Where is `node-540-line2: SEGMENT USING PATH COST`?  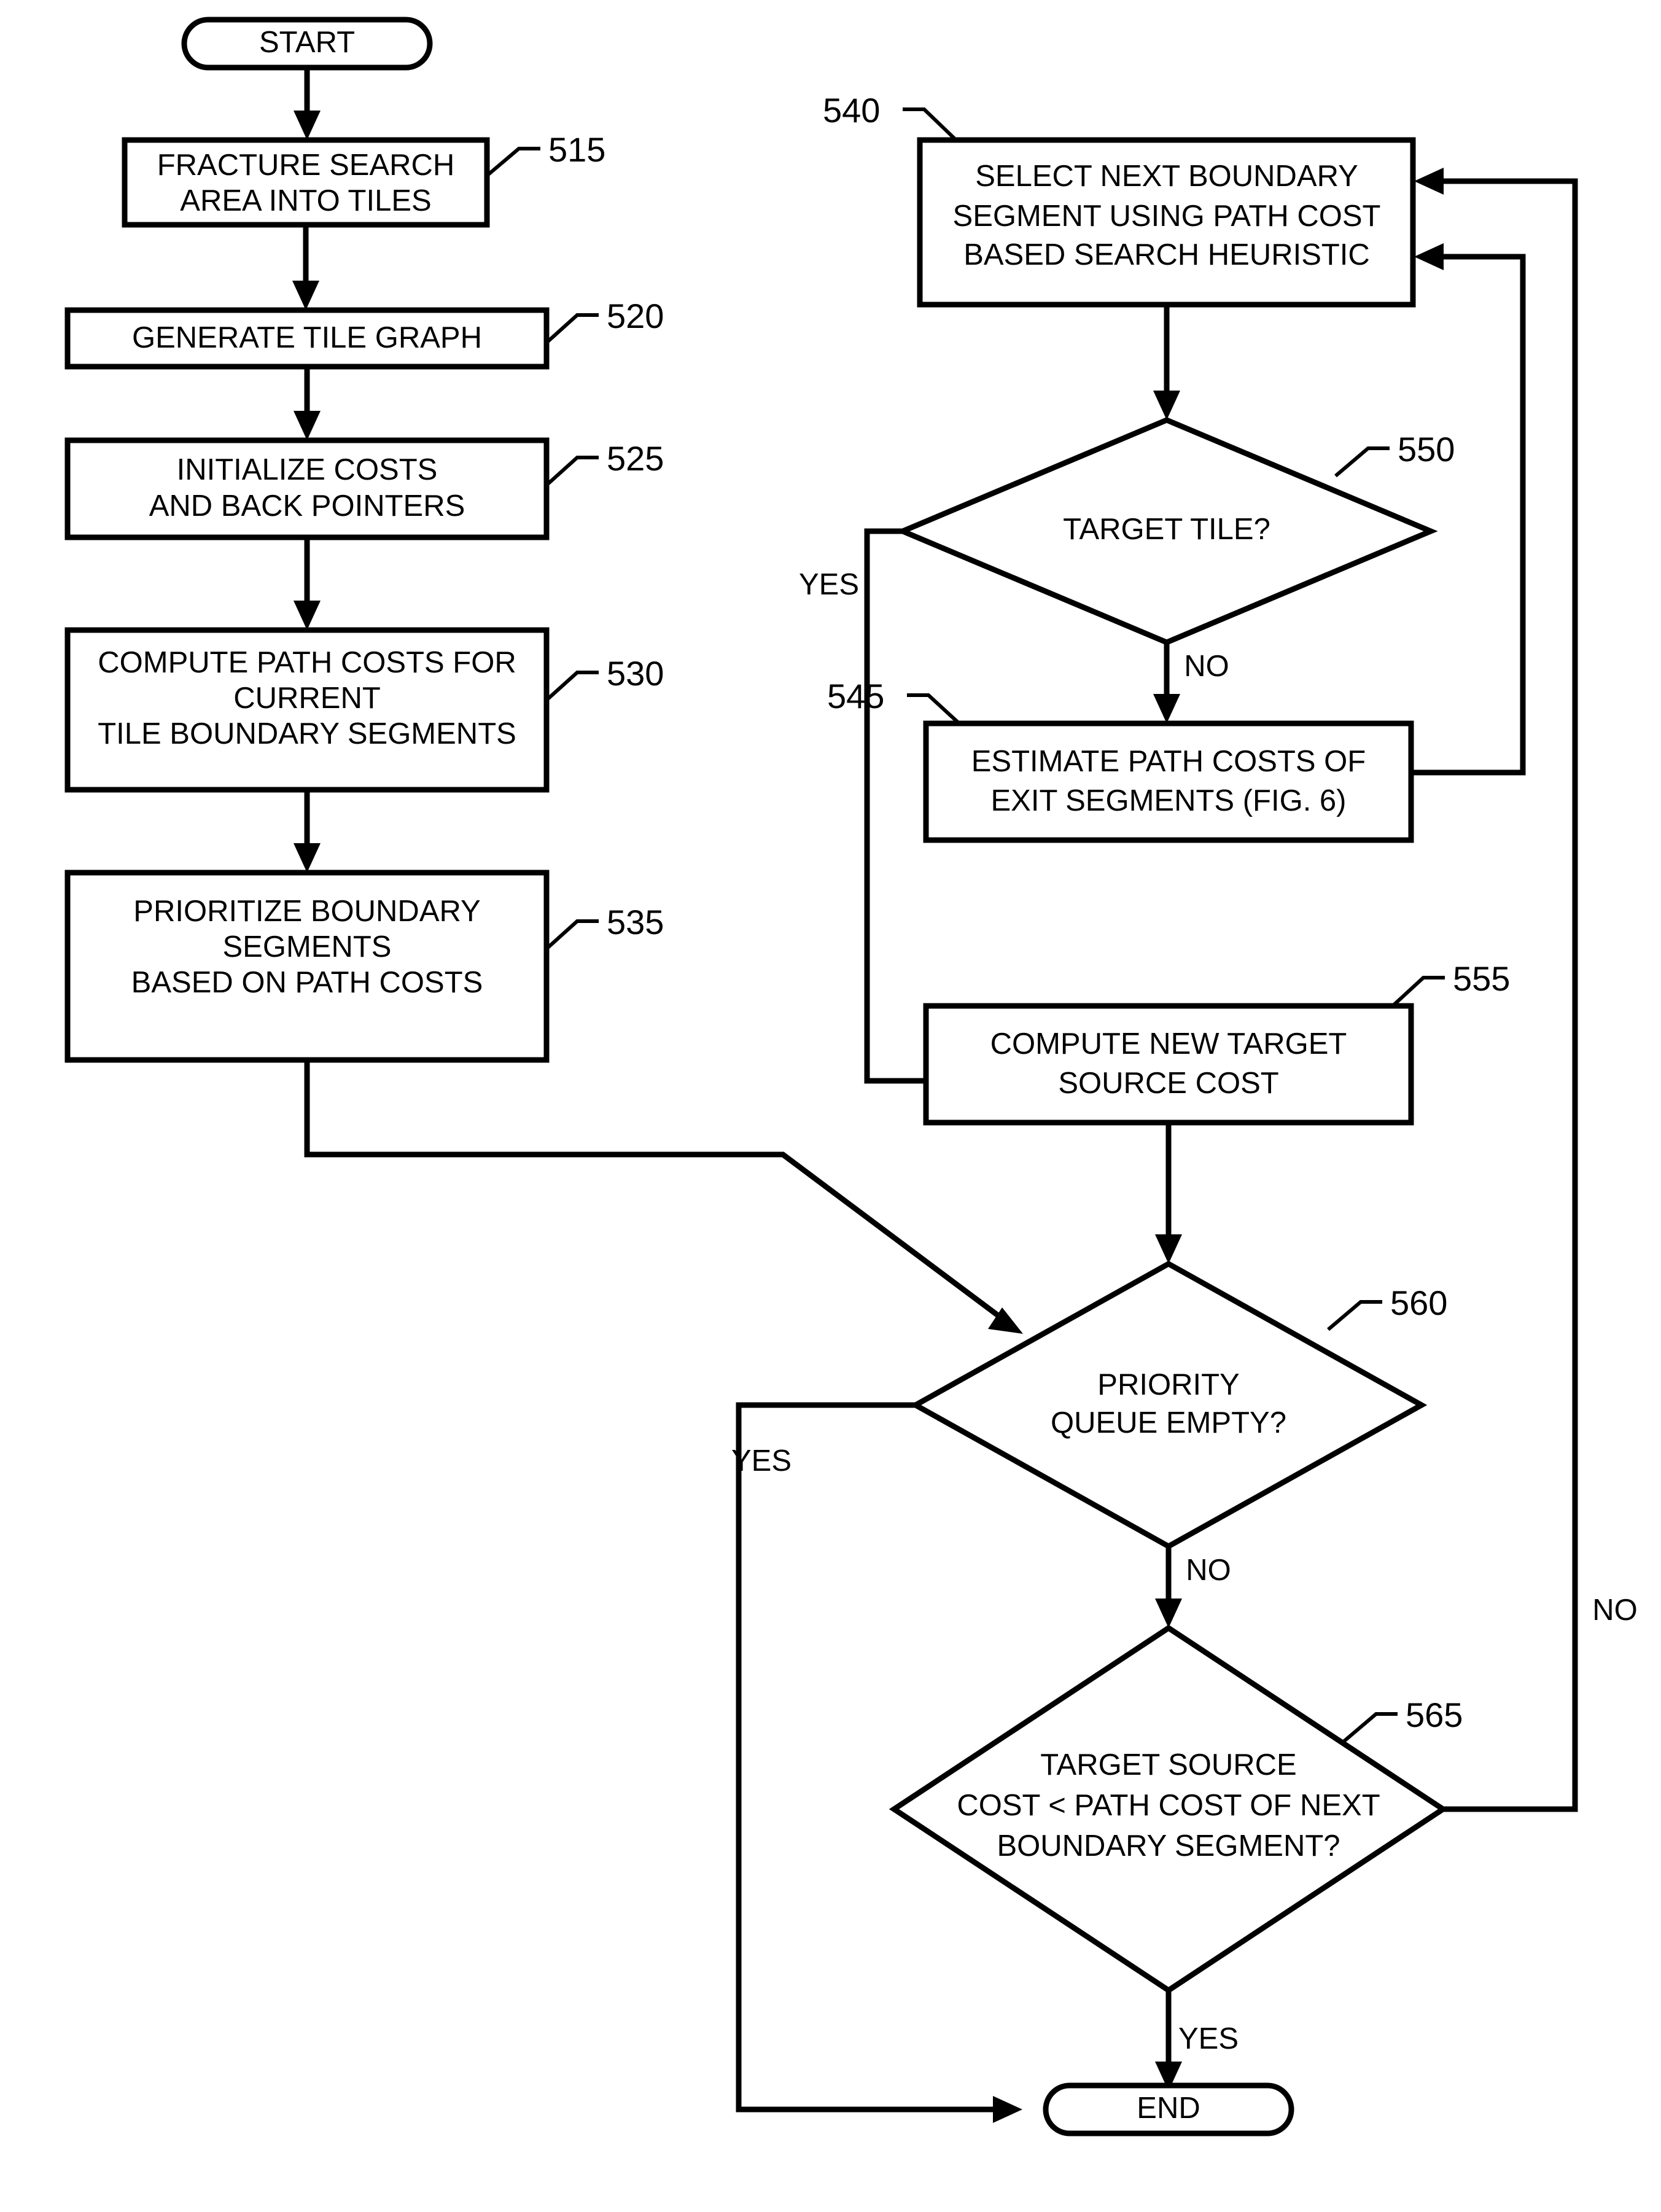
node-540-line2: SEGMENT USING PATH COST is located at coordinates (1167, 217).